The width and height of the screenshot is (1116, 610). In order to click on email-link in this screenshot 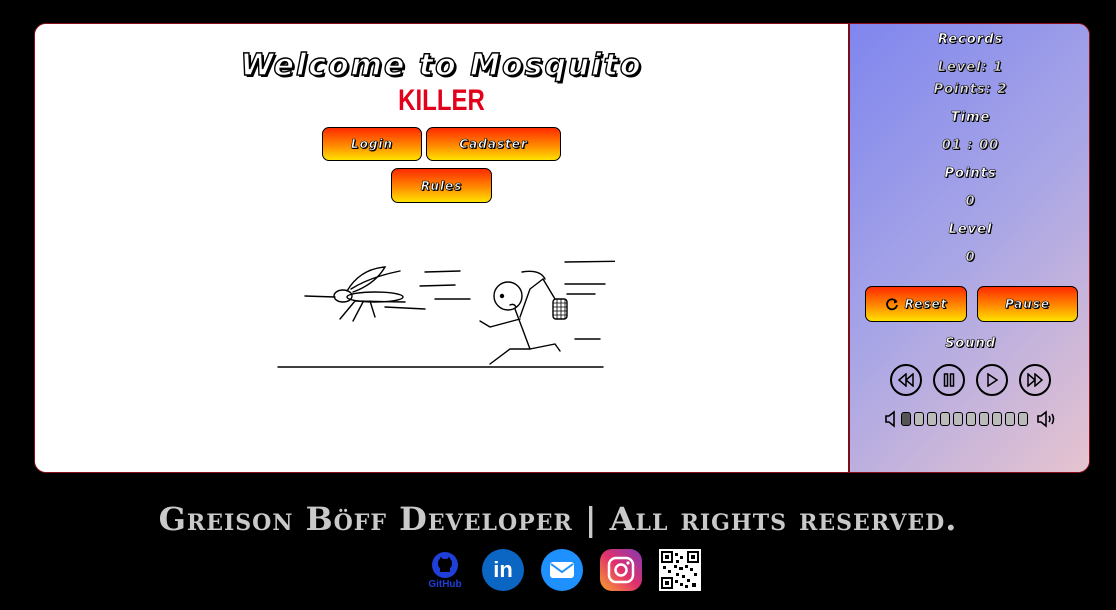, I will do `click(562, 570)`.